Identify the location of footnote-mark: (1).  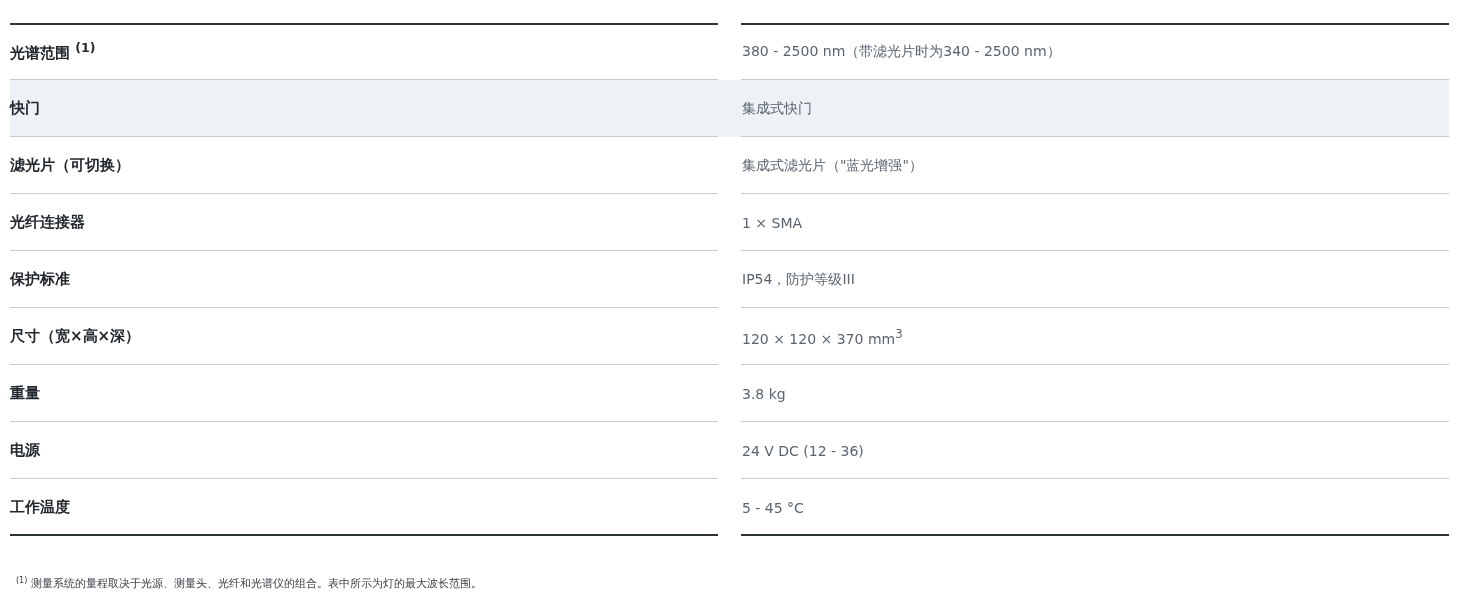
(22, 580).